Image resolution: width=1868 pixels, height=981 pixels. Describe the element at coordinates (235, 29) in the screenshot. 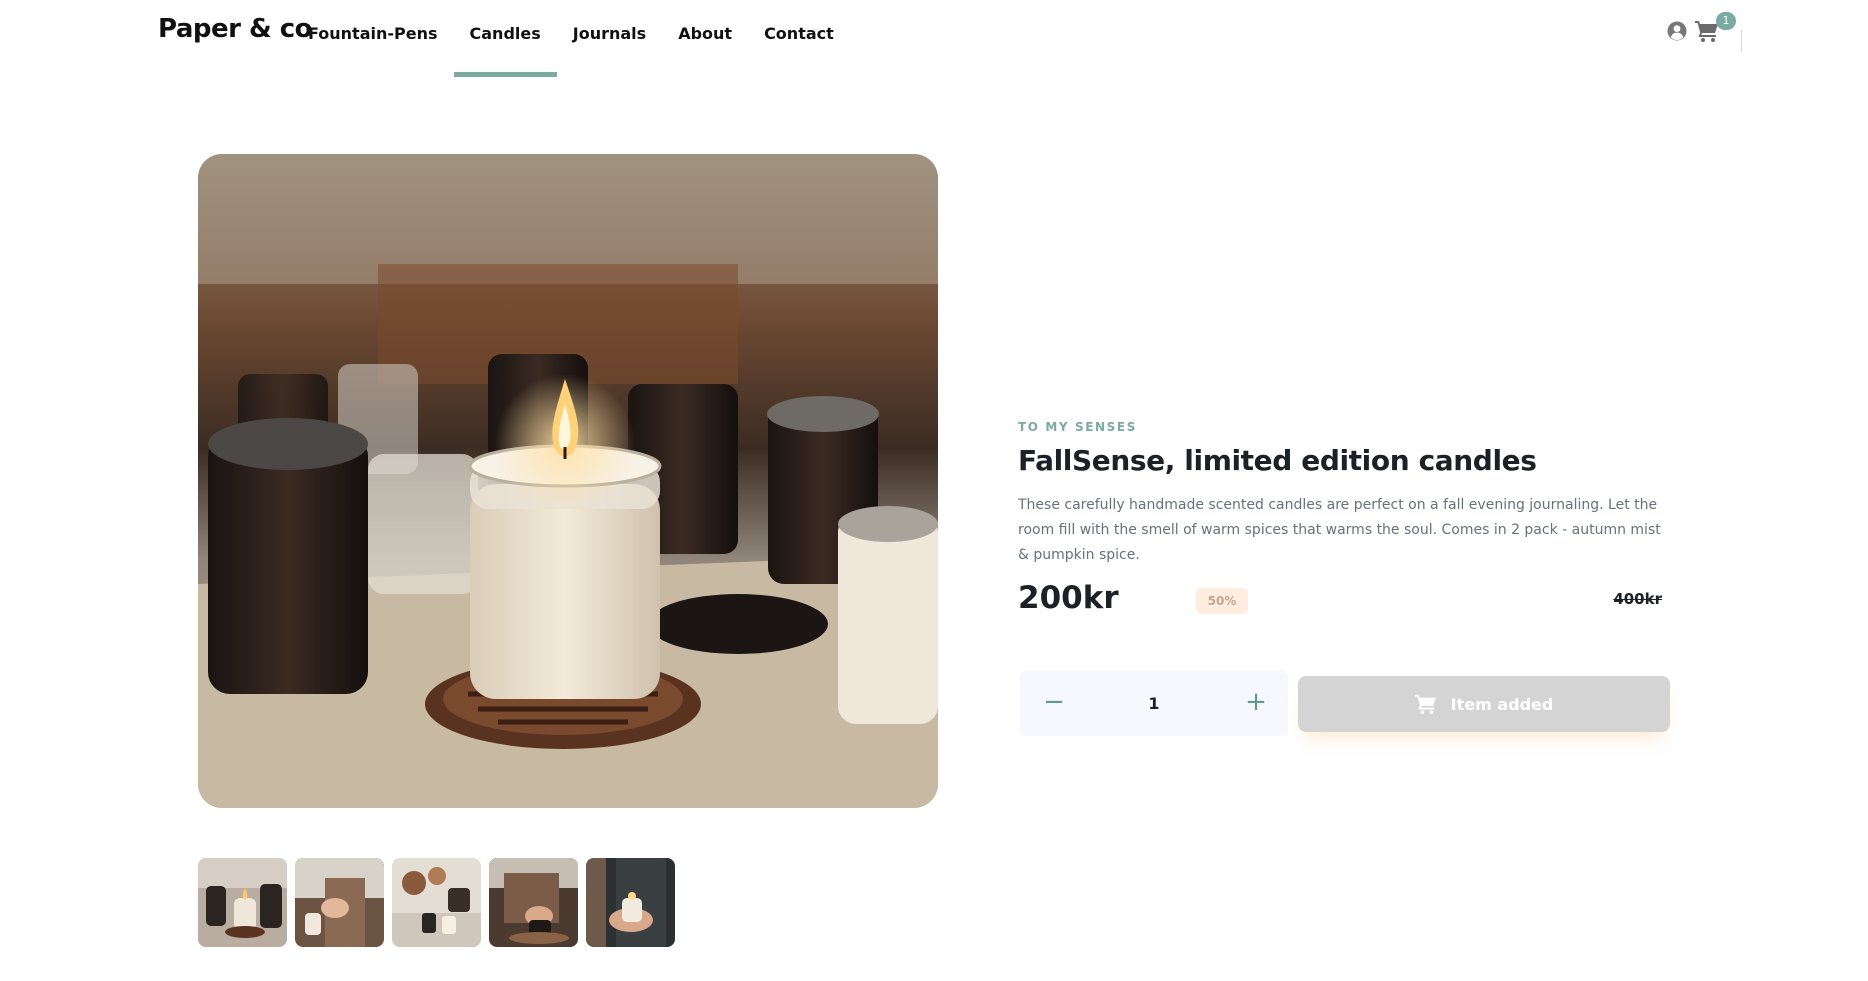

I see `logo: Paper & co` at that location.